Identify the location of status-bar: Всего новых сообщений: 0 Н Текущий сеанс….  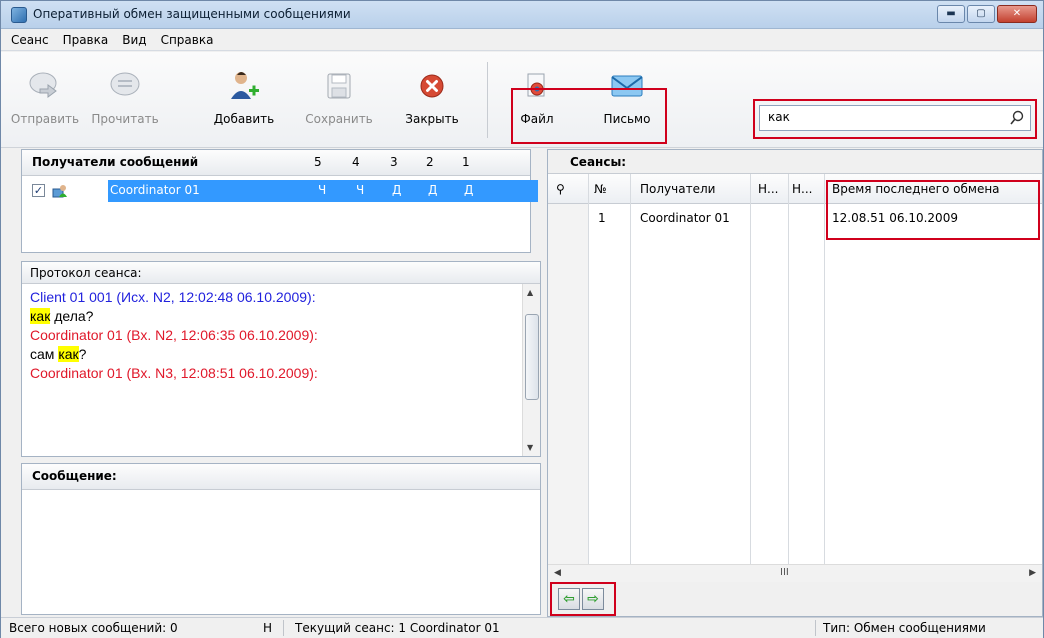
(522, 627).